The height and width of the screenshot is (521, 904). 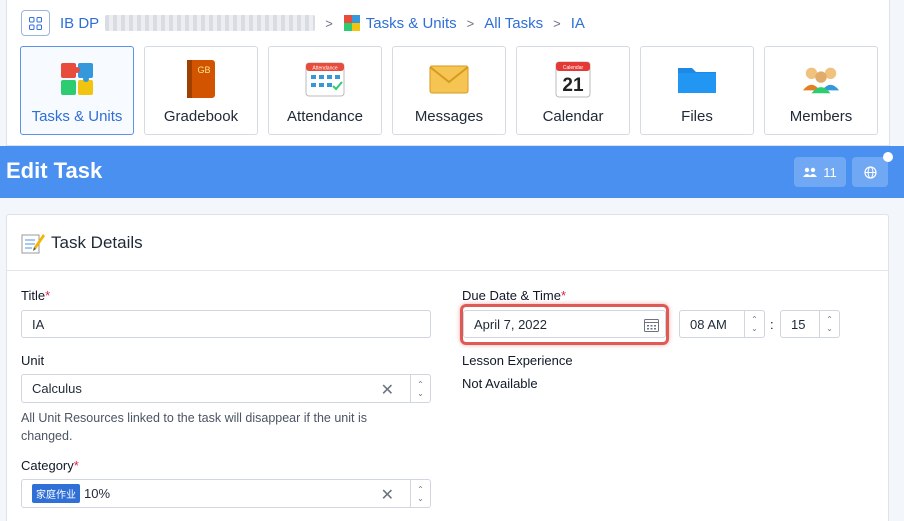 What do you see at coordinates (97, 242) in the screenshot?
I see `section-title: Task Details` at bounding box center [97, 242].